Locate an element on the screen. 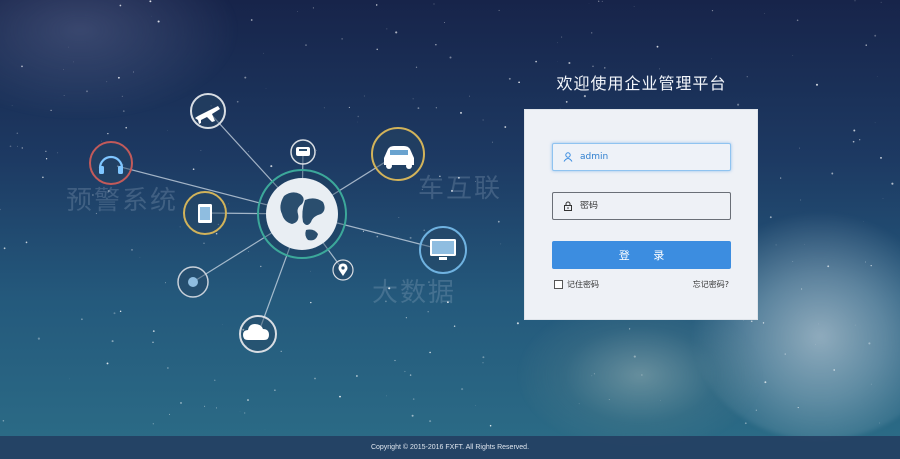 This screenshot has height=459, width=900. monitor-icon is located at coordinates (443, 250).